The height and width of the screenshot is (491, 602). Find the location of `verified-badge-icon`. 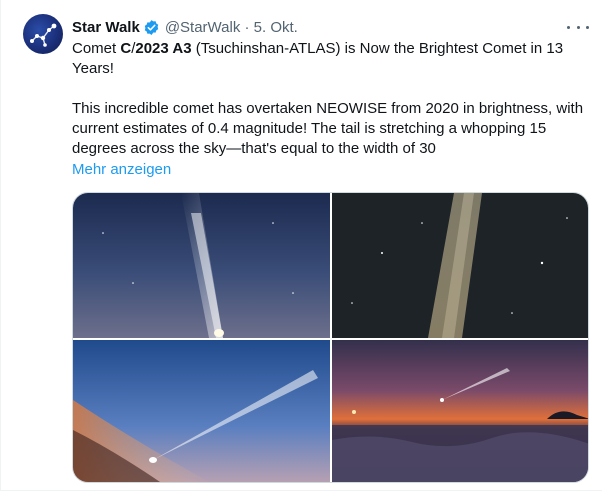

verified-badge-icon is located at coordinates (151, 27).